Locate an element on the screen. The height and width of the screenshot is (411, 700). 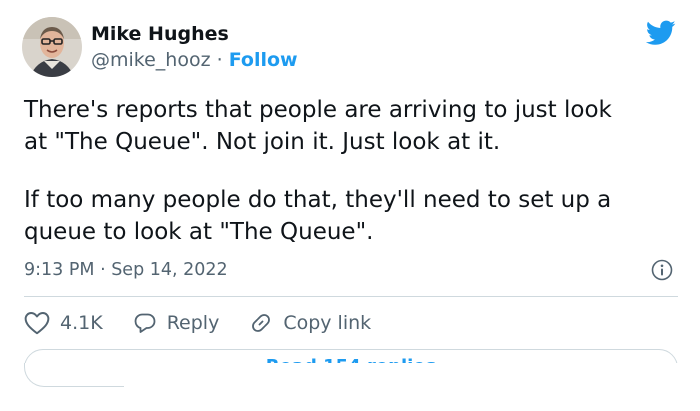
copy-link-button: Copy link is located at coordinates (310, 323).